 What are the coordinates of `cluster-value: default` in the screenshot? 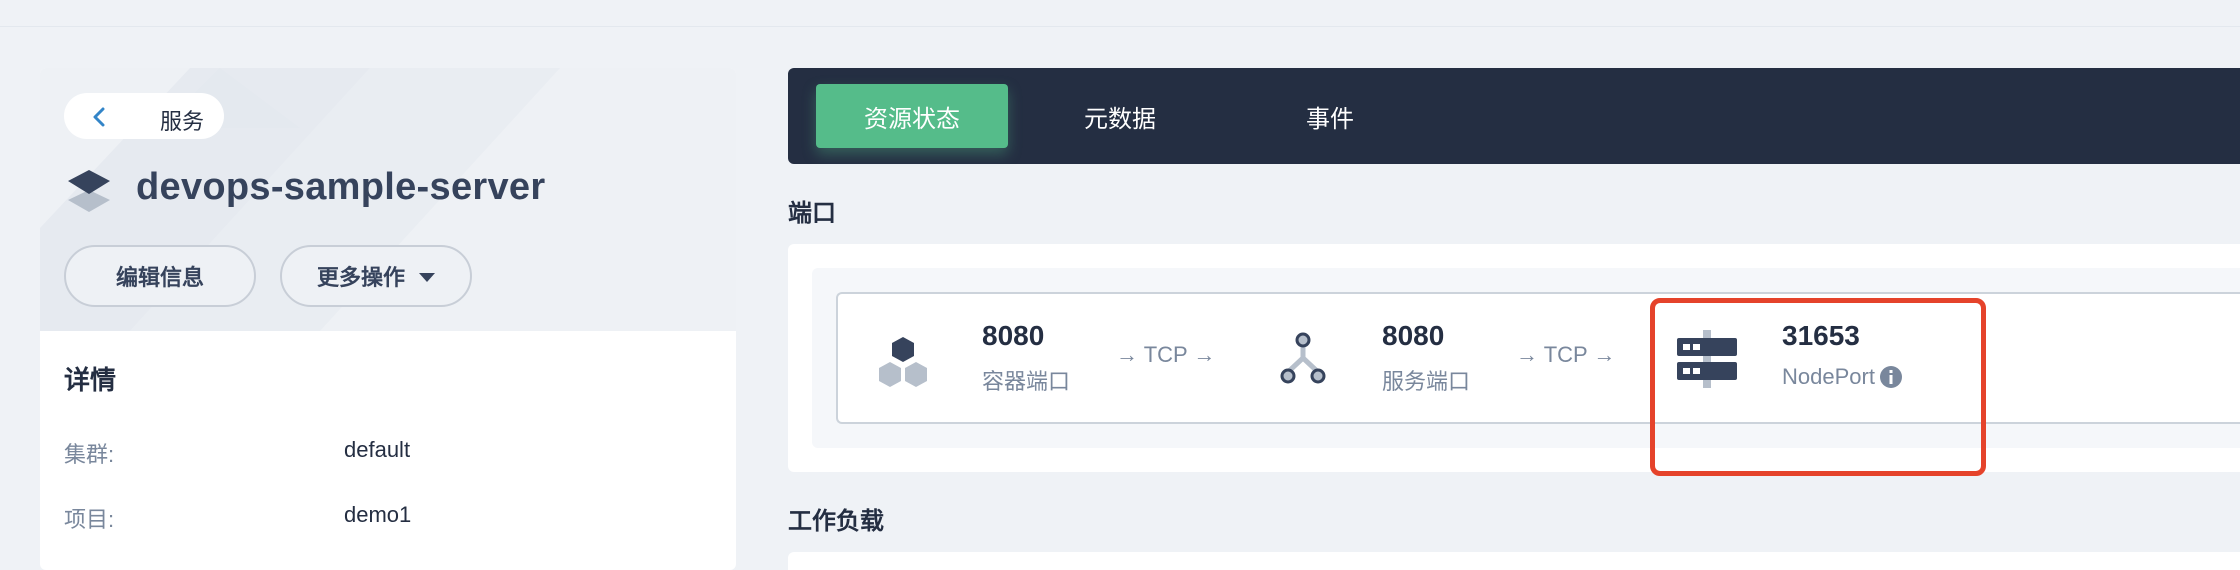 It's located at (377, 449).